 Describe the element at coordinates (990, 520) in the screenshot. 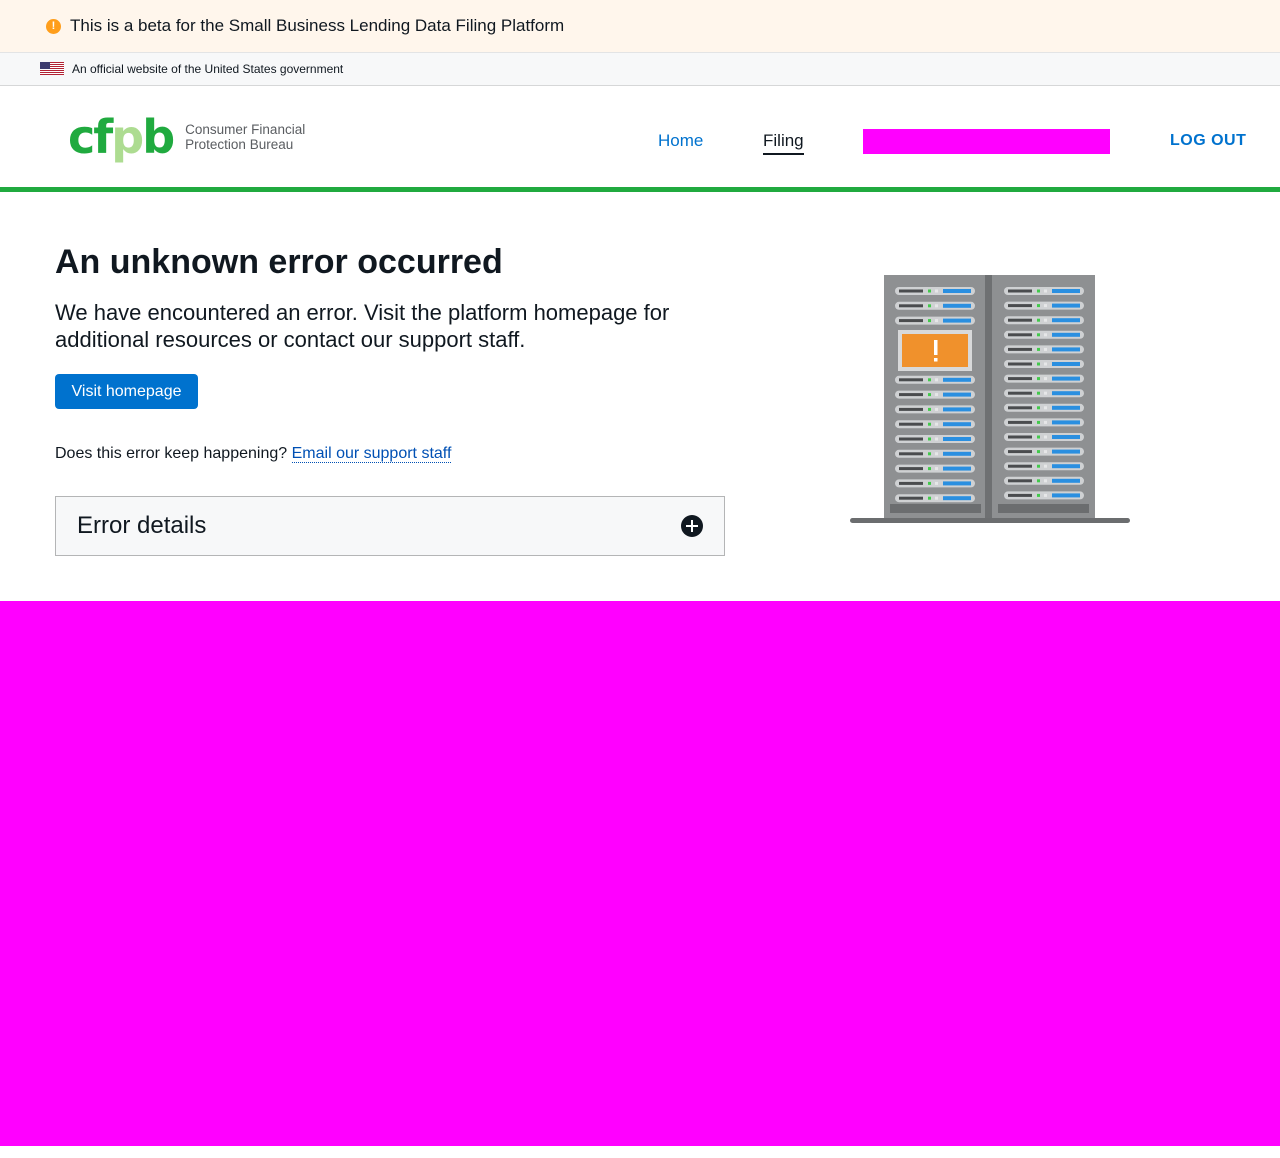

I see `rack-base` at that location.